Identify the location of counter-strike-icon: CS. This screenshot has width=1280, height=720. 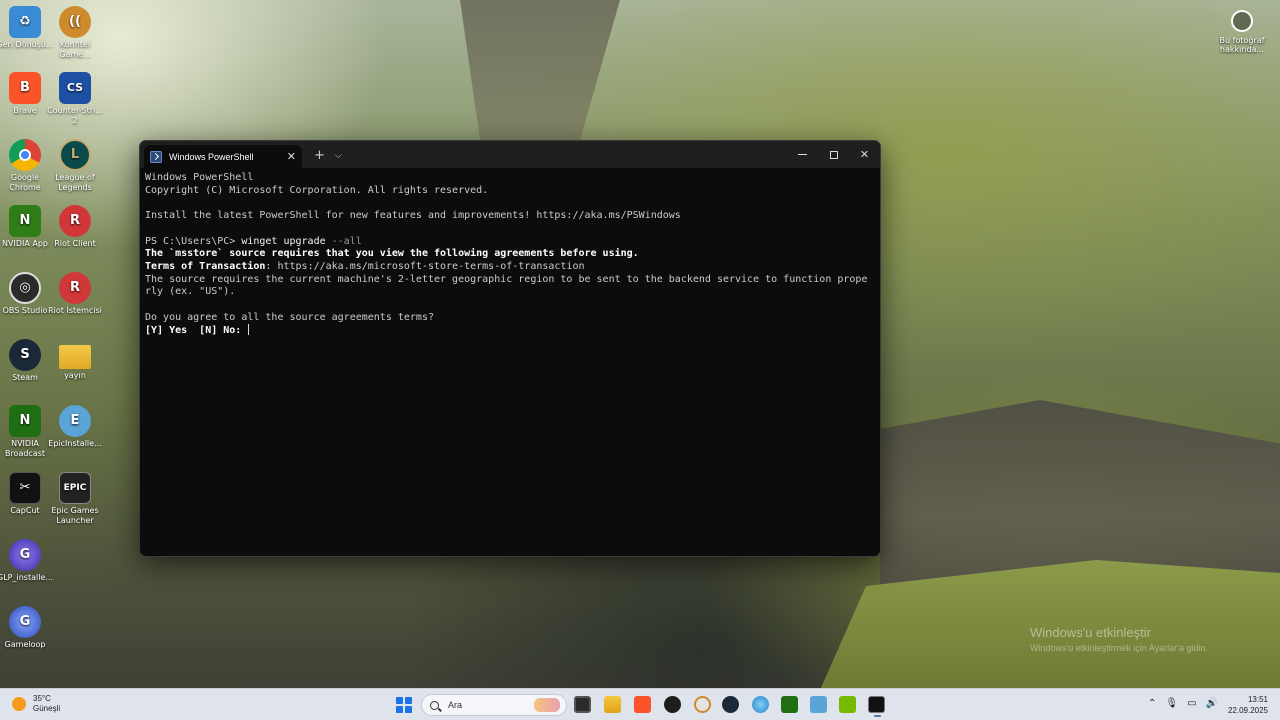
(75, 88).